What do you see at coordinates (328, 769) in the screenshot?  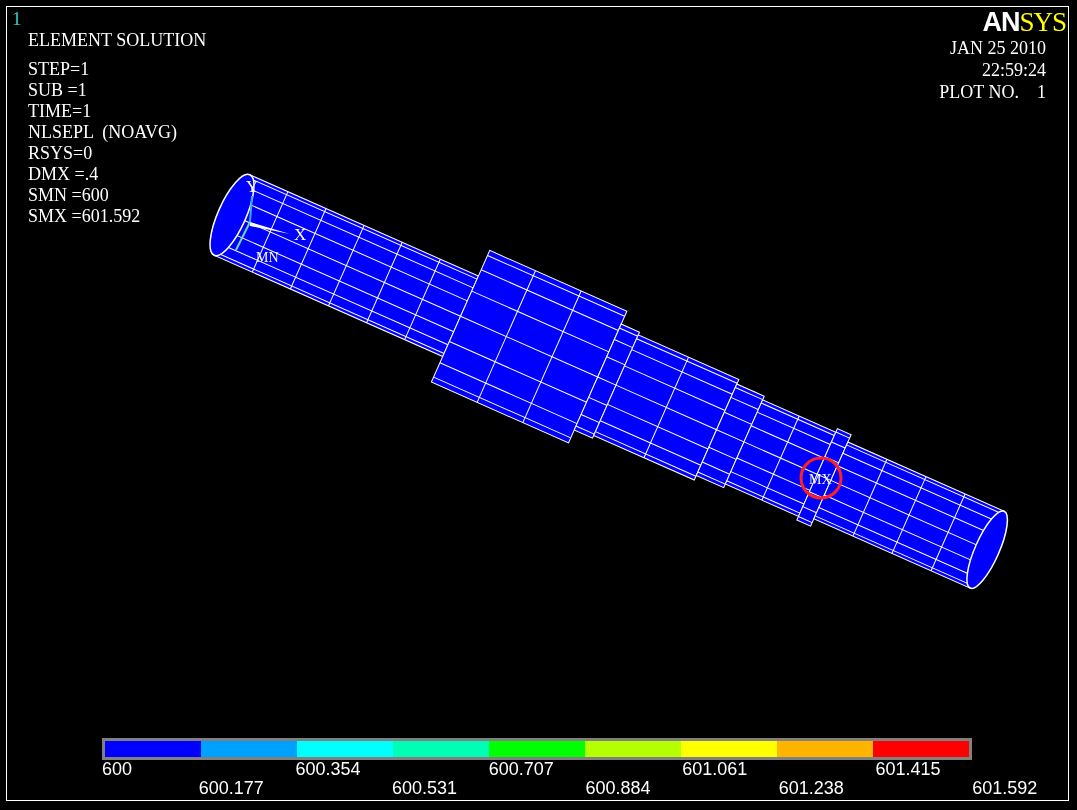 I see `legend-value: 600.354` at bounding box center [328, 769].